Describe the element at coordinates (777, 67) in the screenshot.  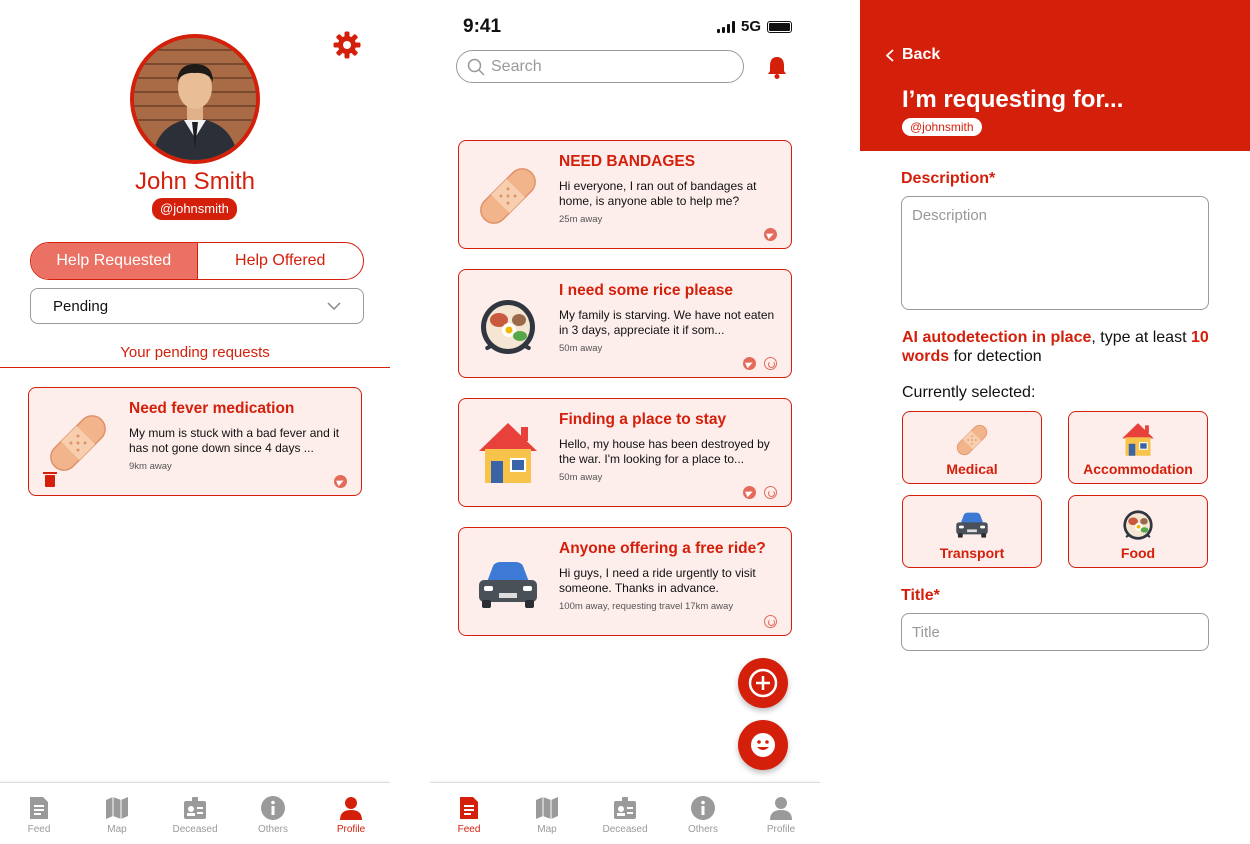
I see `notification-bell-icon` at that location.